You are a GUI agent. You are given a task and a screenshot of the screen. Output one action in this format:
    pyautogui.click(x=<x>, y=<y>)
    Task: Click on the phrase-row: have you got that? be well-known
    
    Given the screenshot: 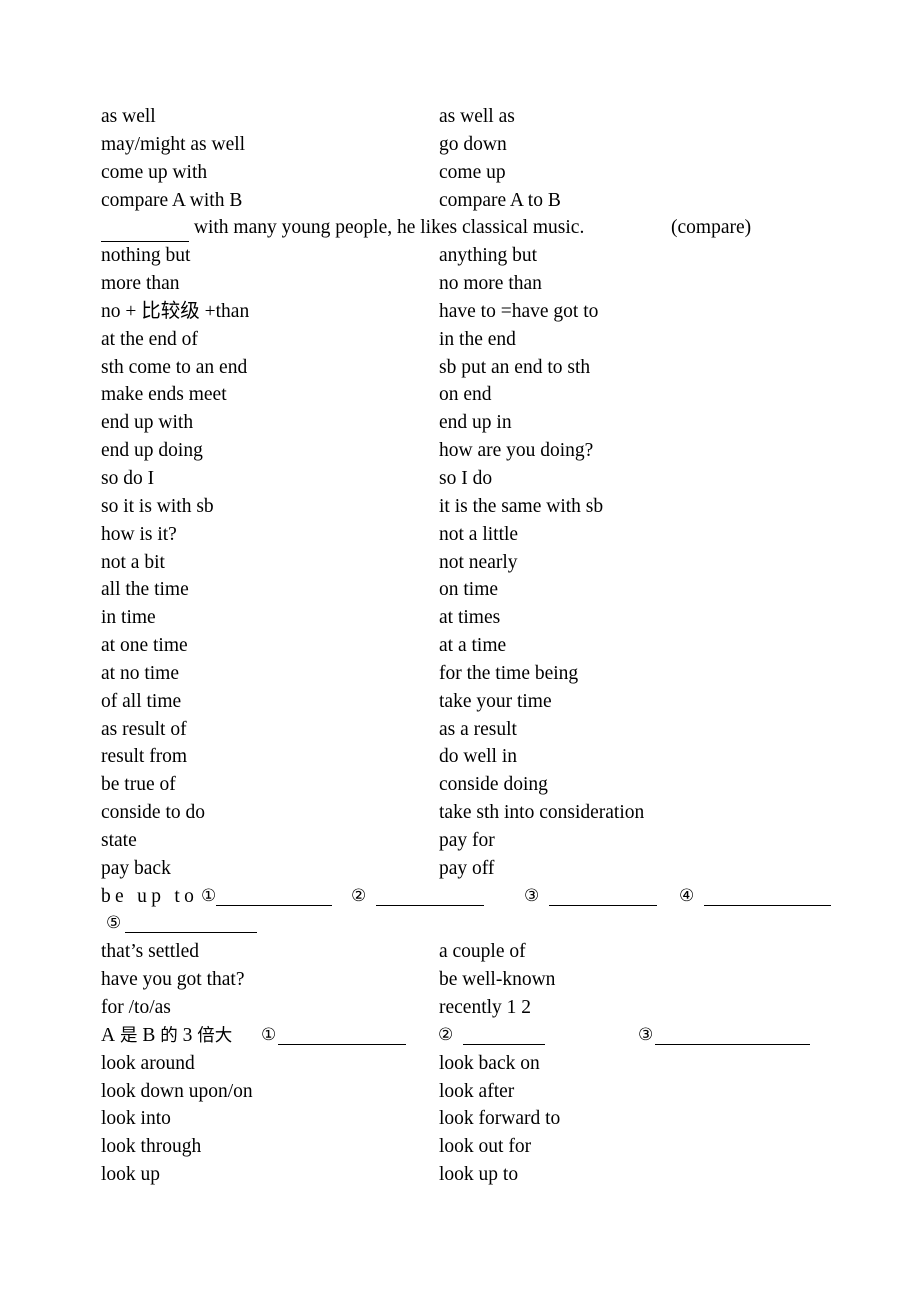 What is the action you would take?
    pyautogui.click(x=466, y=980)
    